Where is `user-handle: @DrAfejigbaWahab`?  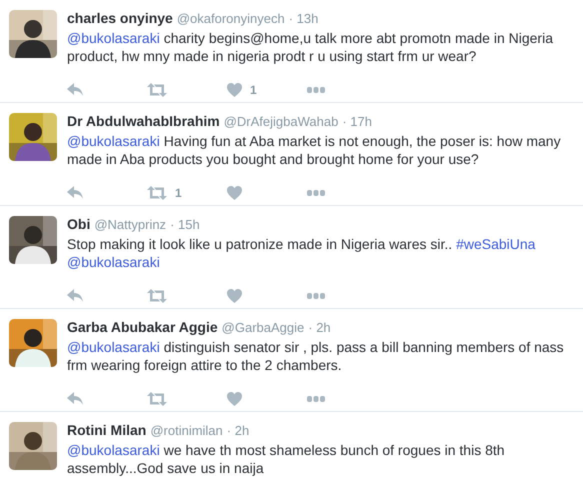
user-handle: @DrAfejigbaWahab is located at coordinates (281, 122).